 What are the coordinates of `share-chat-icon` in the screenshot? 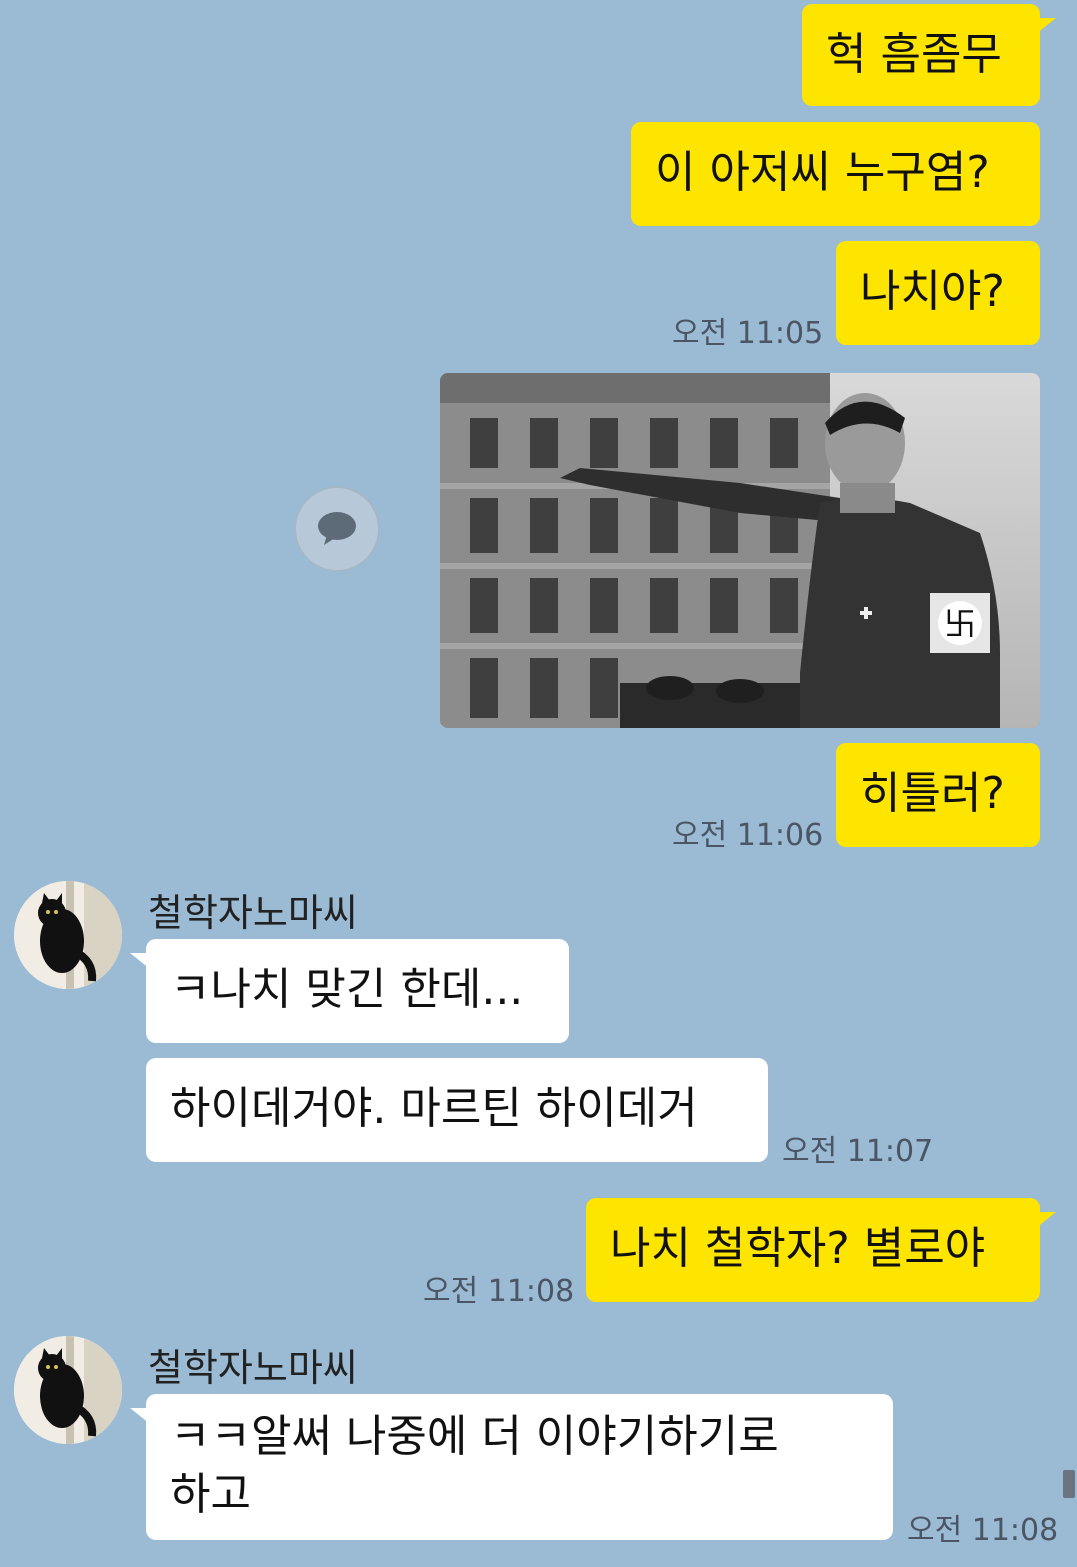 It's located at (337, 528).